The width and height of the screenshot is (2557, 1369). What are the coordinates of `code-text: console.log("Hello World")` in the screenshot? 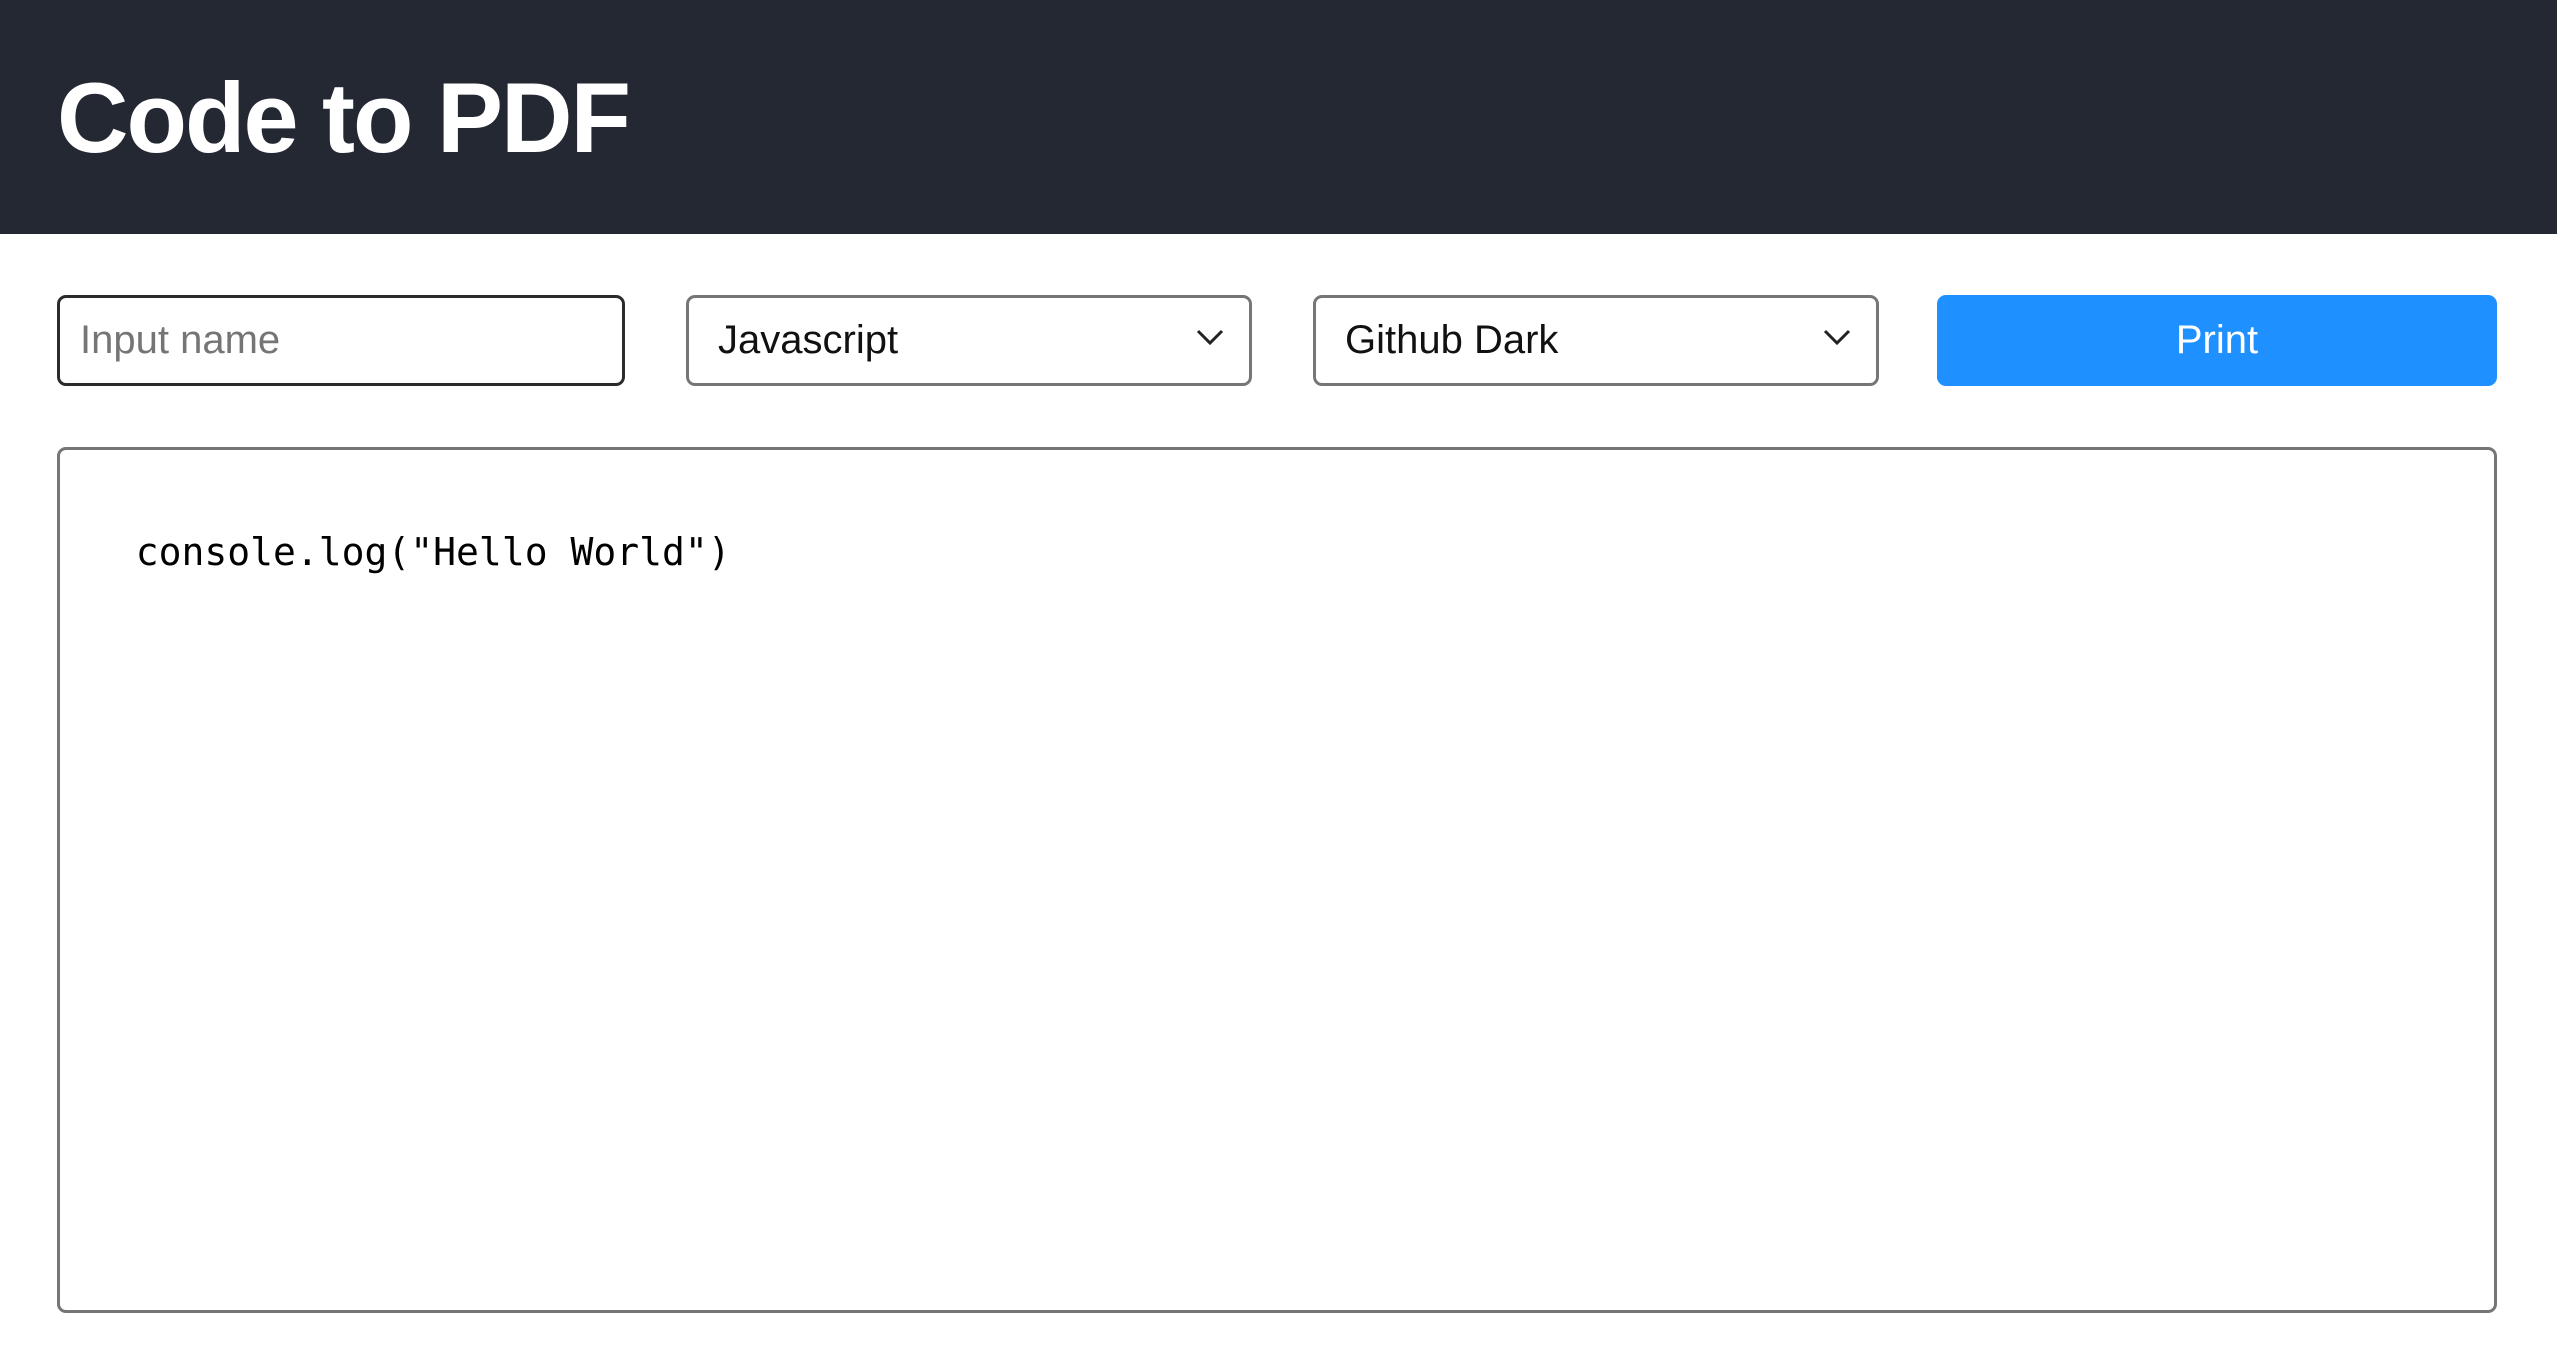 It's located at (433, 552).